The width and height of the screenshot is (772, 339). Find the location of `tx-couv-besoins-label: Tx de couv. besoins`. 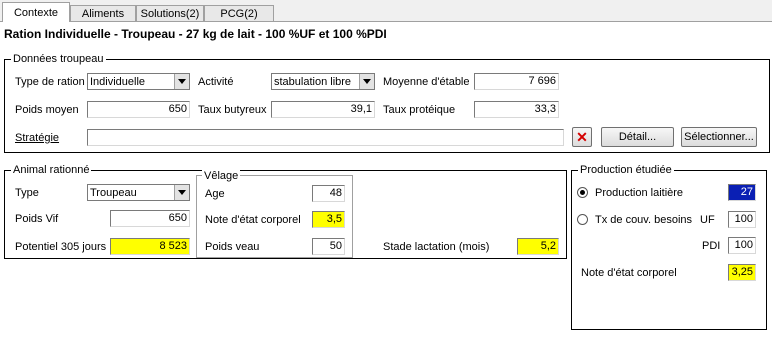

tx-couv-besoins-label: Tx de couv. besoins is located at coordinates (644, 220).